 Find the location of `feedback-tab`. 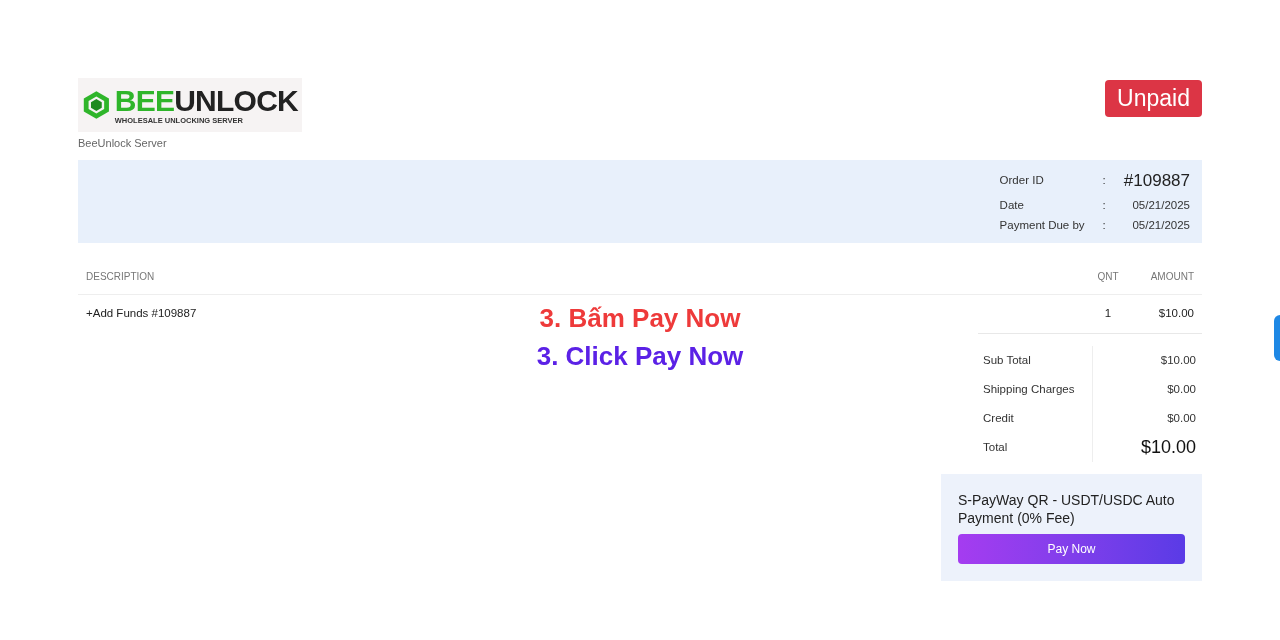

feedback-tab is located at coordinates (1277, 338).